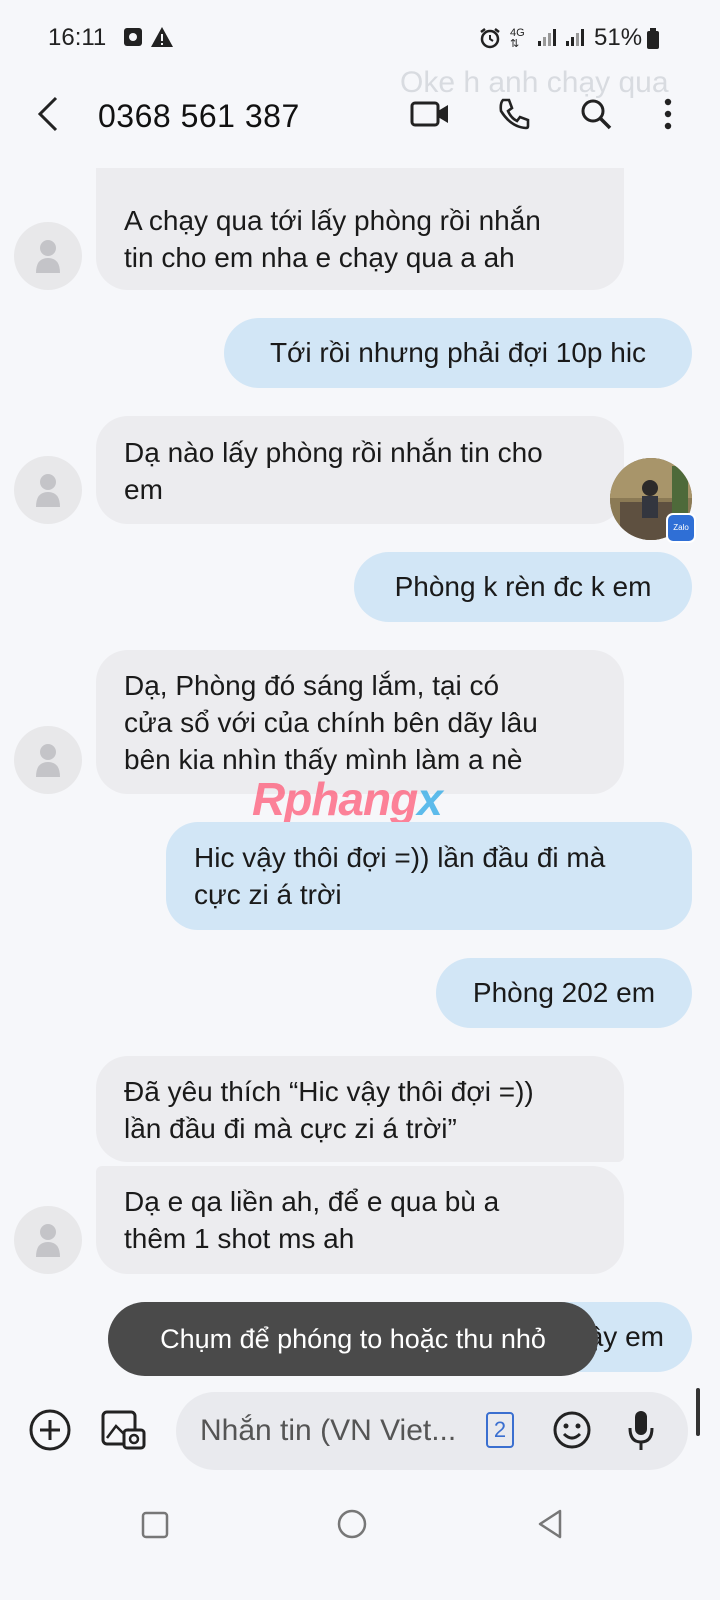  Describe the element at coordinates (77, 37) in the screenshot. I see `status-time: 16:11` at that location.